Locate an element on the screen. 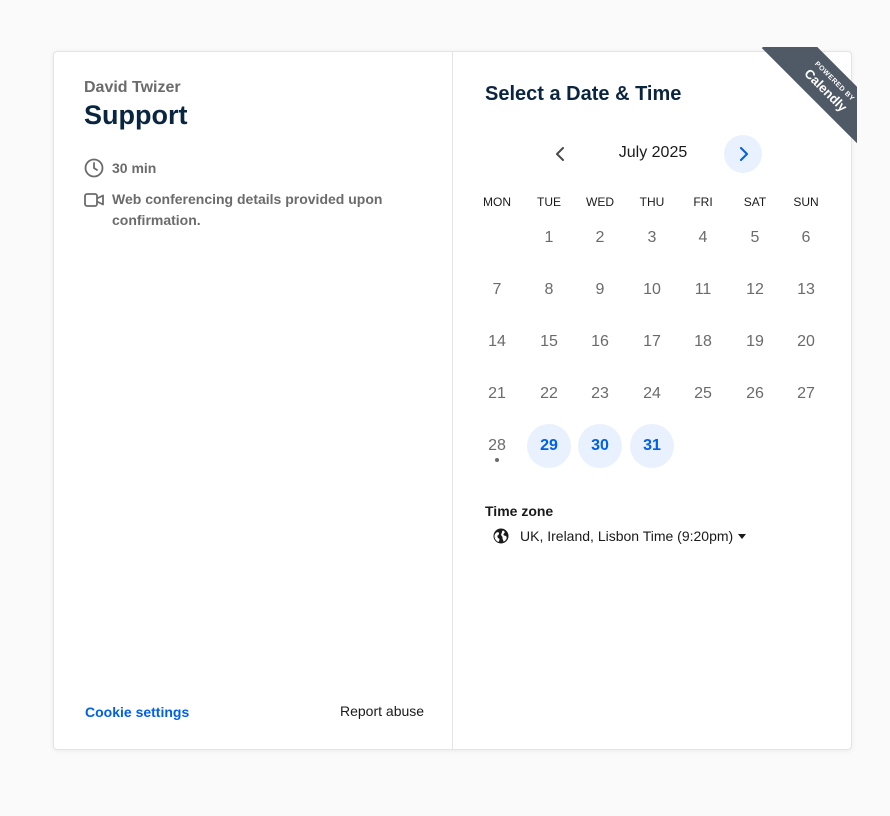  scheduler-title: Select a Date & Time is located at coordinates (583, 94).